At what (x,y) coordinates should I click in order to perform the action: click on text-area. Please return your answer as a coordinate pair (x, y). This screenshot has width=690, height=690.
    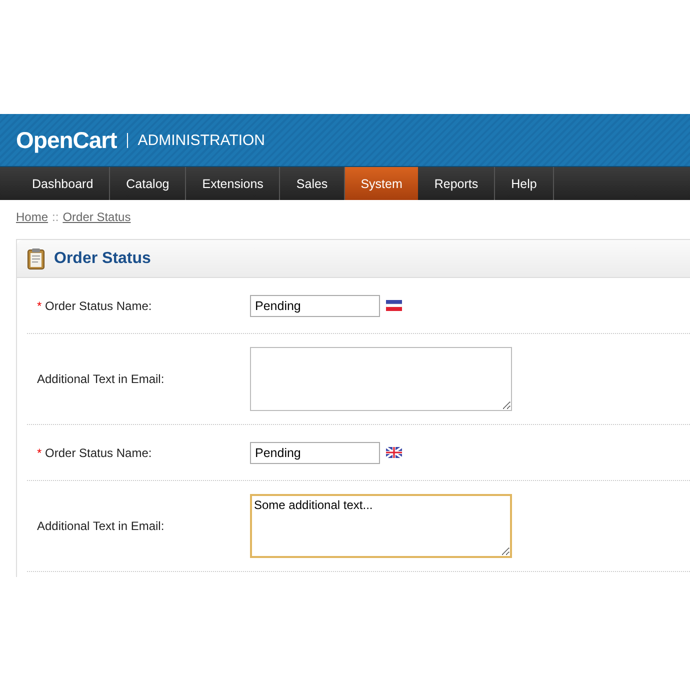
    Looking at the image, I should click on (381, 379).